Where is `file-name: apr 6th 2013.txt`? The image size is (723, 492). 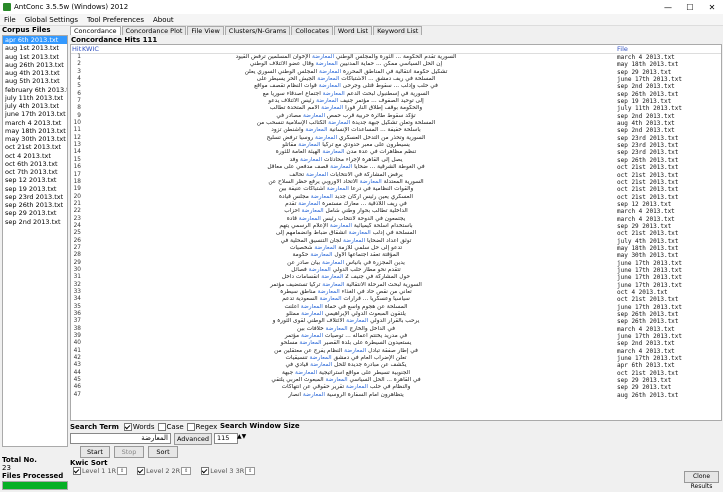 file-name: apr 6th 2013.txt is located at coordinates (665, 365).